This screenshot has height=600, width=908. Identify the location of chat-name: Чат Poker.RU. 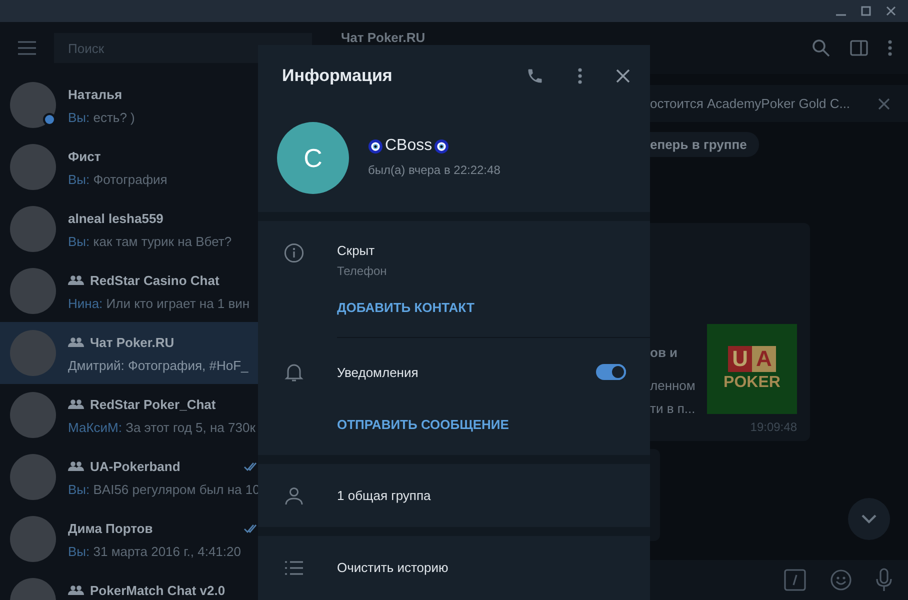
(132, 342).